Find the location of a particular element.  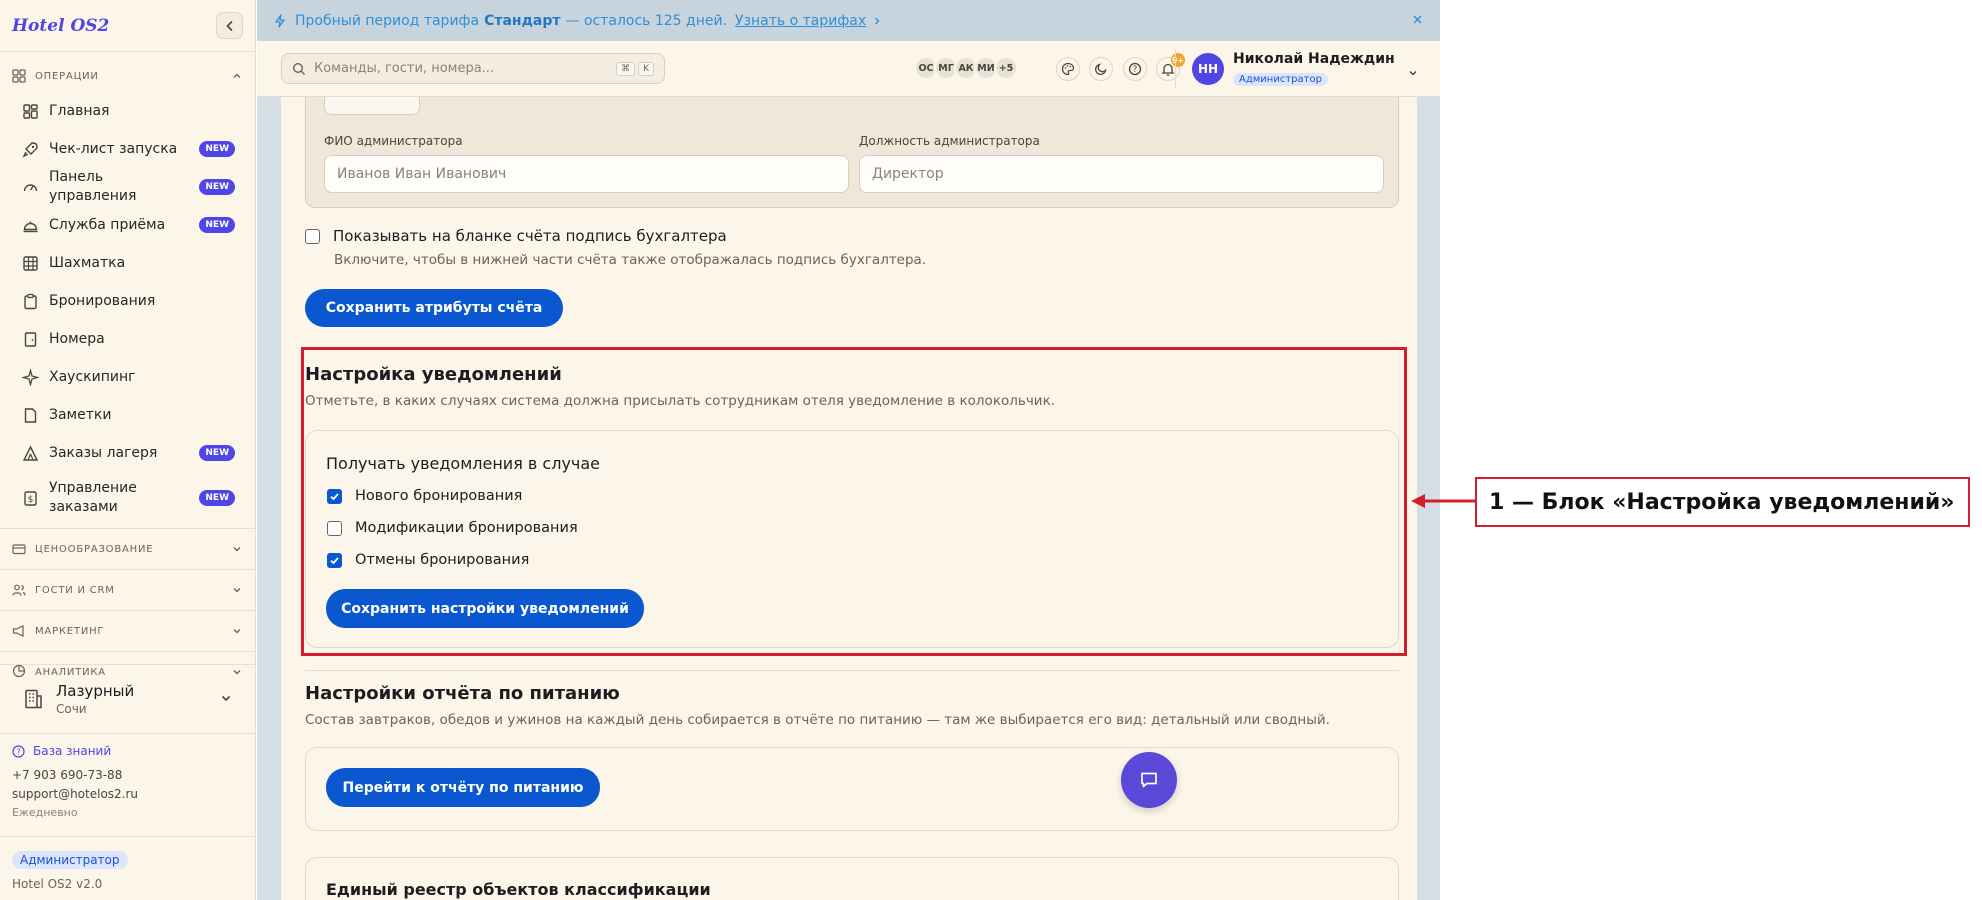

sidebar-item-label: Чек-лист запуска is located at coordinates (113, 148).